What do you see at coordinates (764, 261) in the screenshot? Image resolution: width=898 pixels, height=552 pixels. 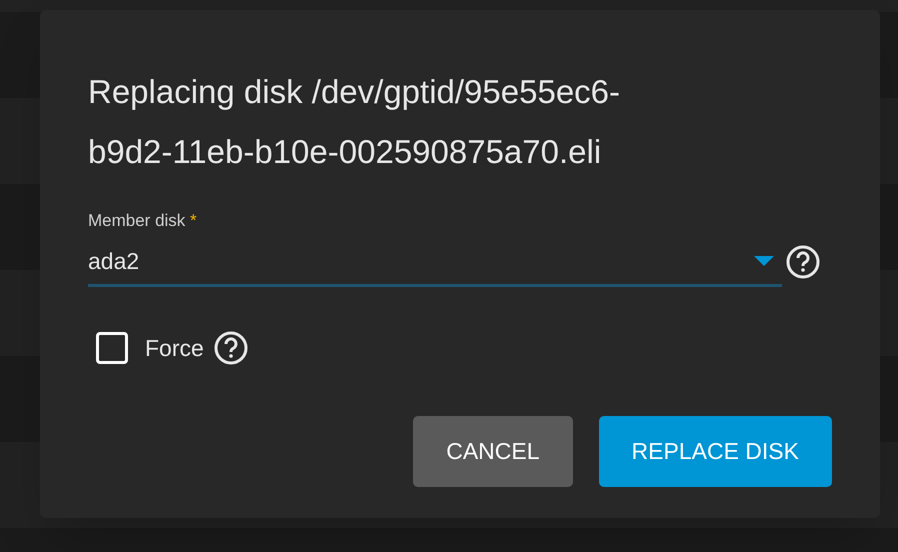 I see `dropdown-caret-icon` at bounding box center [764, 261].